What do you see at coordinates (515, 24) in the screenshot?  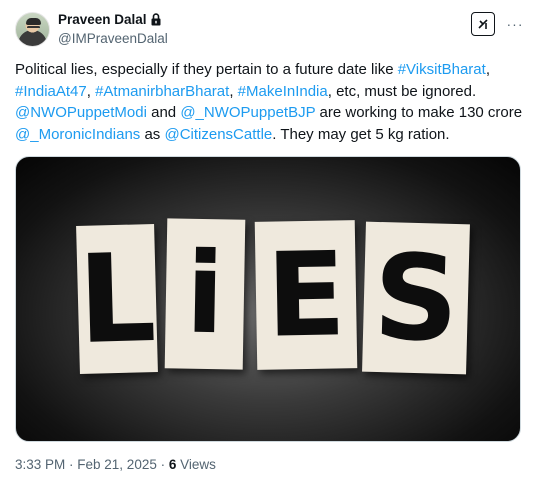 I see `more-icon: ···` at bounding box center [515, 24].